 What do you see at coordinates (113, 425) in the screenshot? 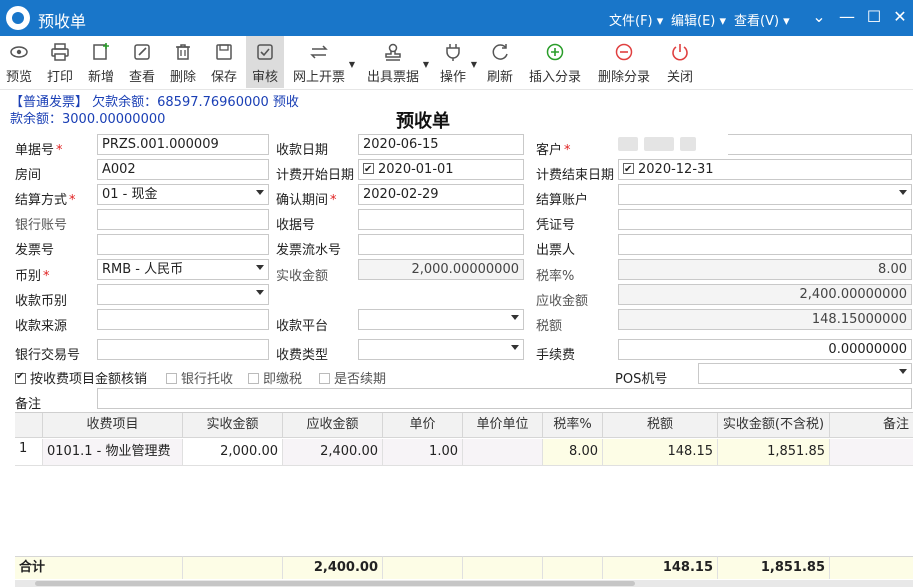
I see `table-header: 收费项目` at bounding box center [113, 425].